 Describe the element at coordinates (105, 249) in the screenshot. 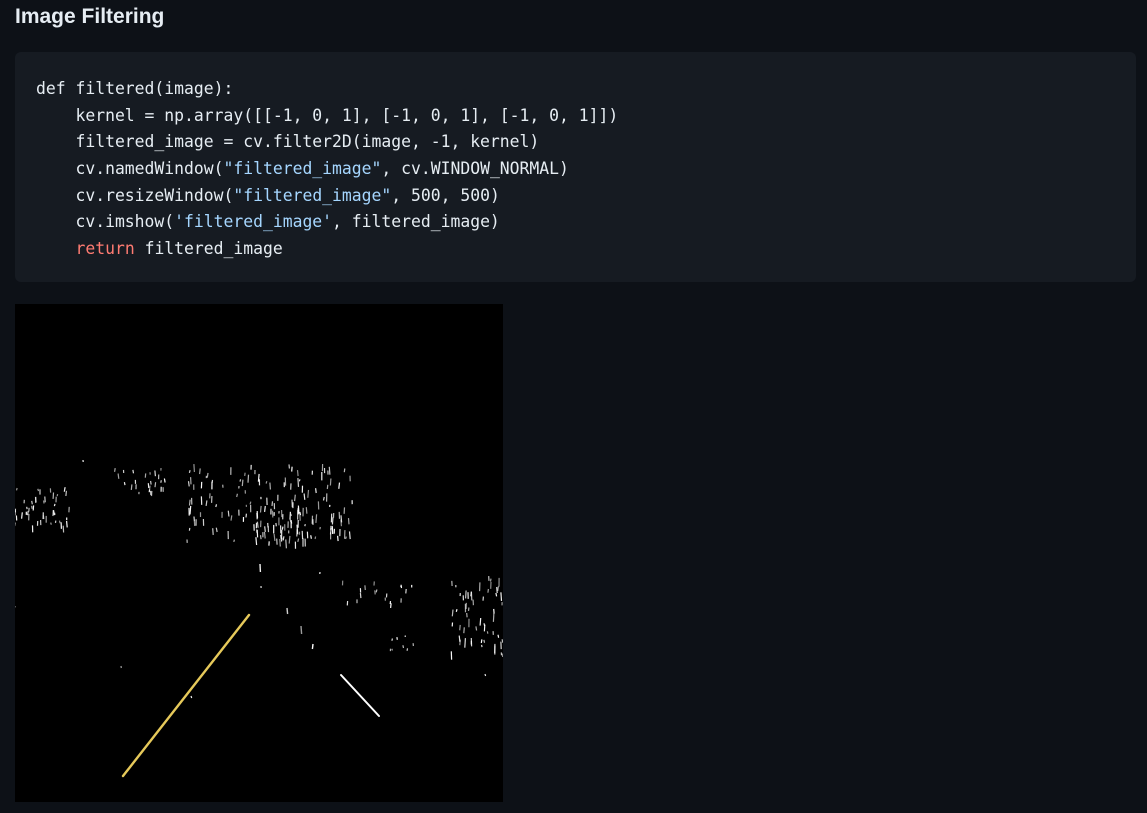

I see `code-token: return` at that location.